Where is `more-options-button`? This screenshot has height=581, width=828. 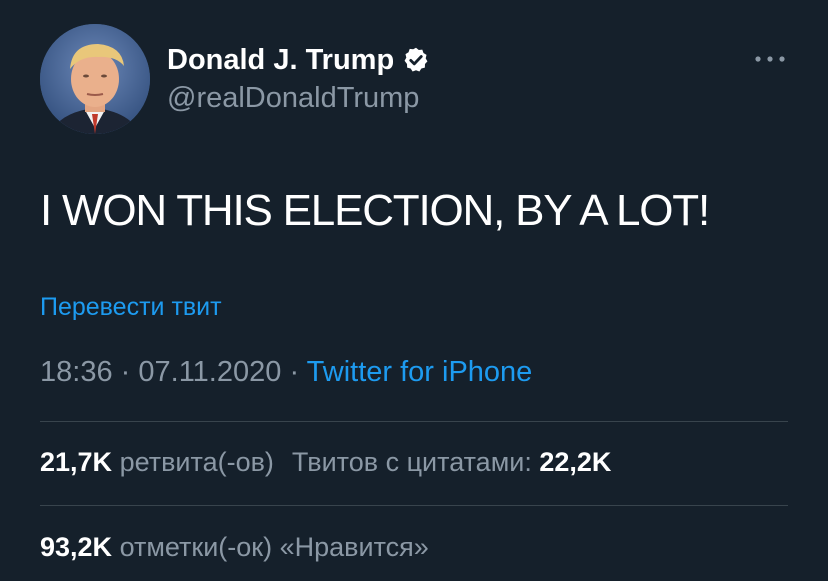 more-options-button is located at coordinates (770, 59).